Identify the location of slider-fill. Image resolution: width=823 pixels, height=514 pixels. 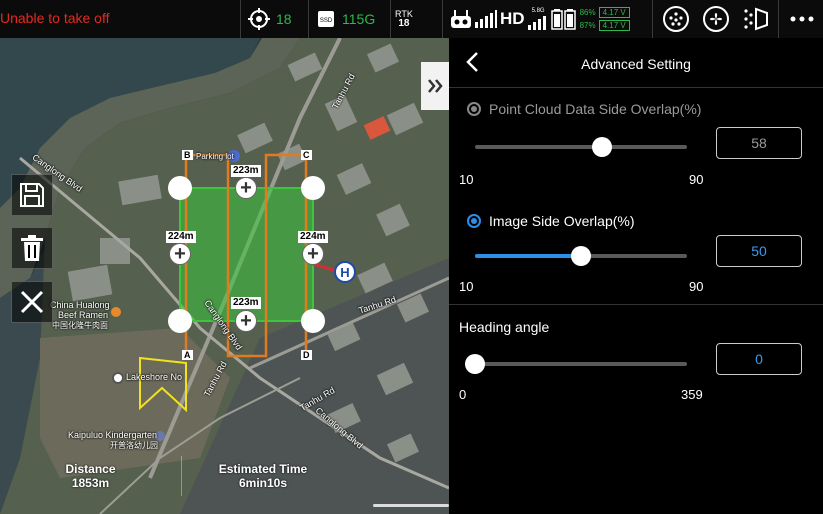
(528, 256).